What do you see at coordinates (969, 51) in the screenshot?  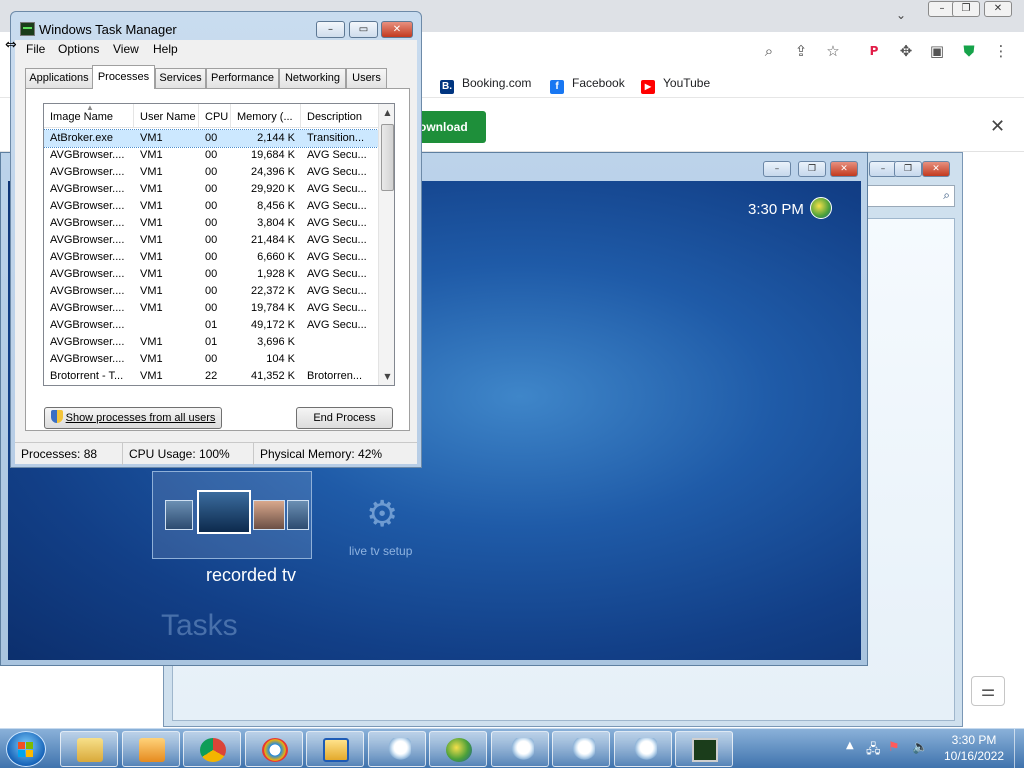 I see `security-shield-icon: ⛊` at bounding box center [969, 51].